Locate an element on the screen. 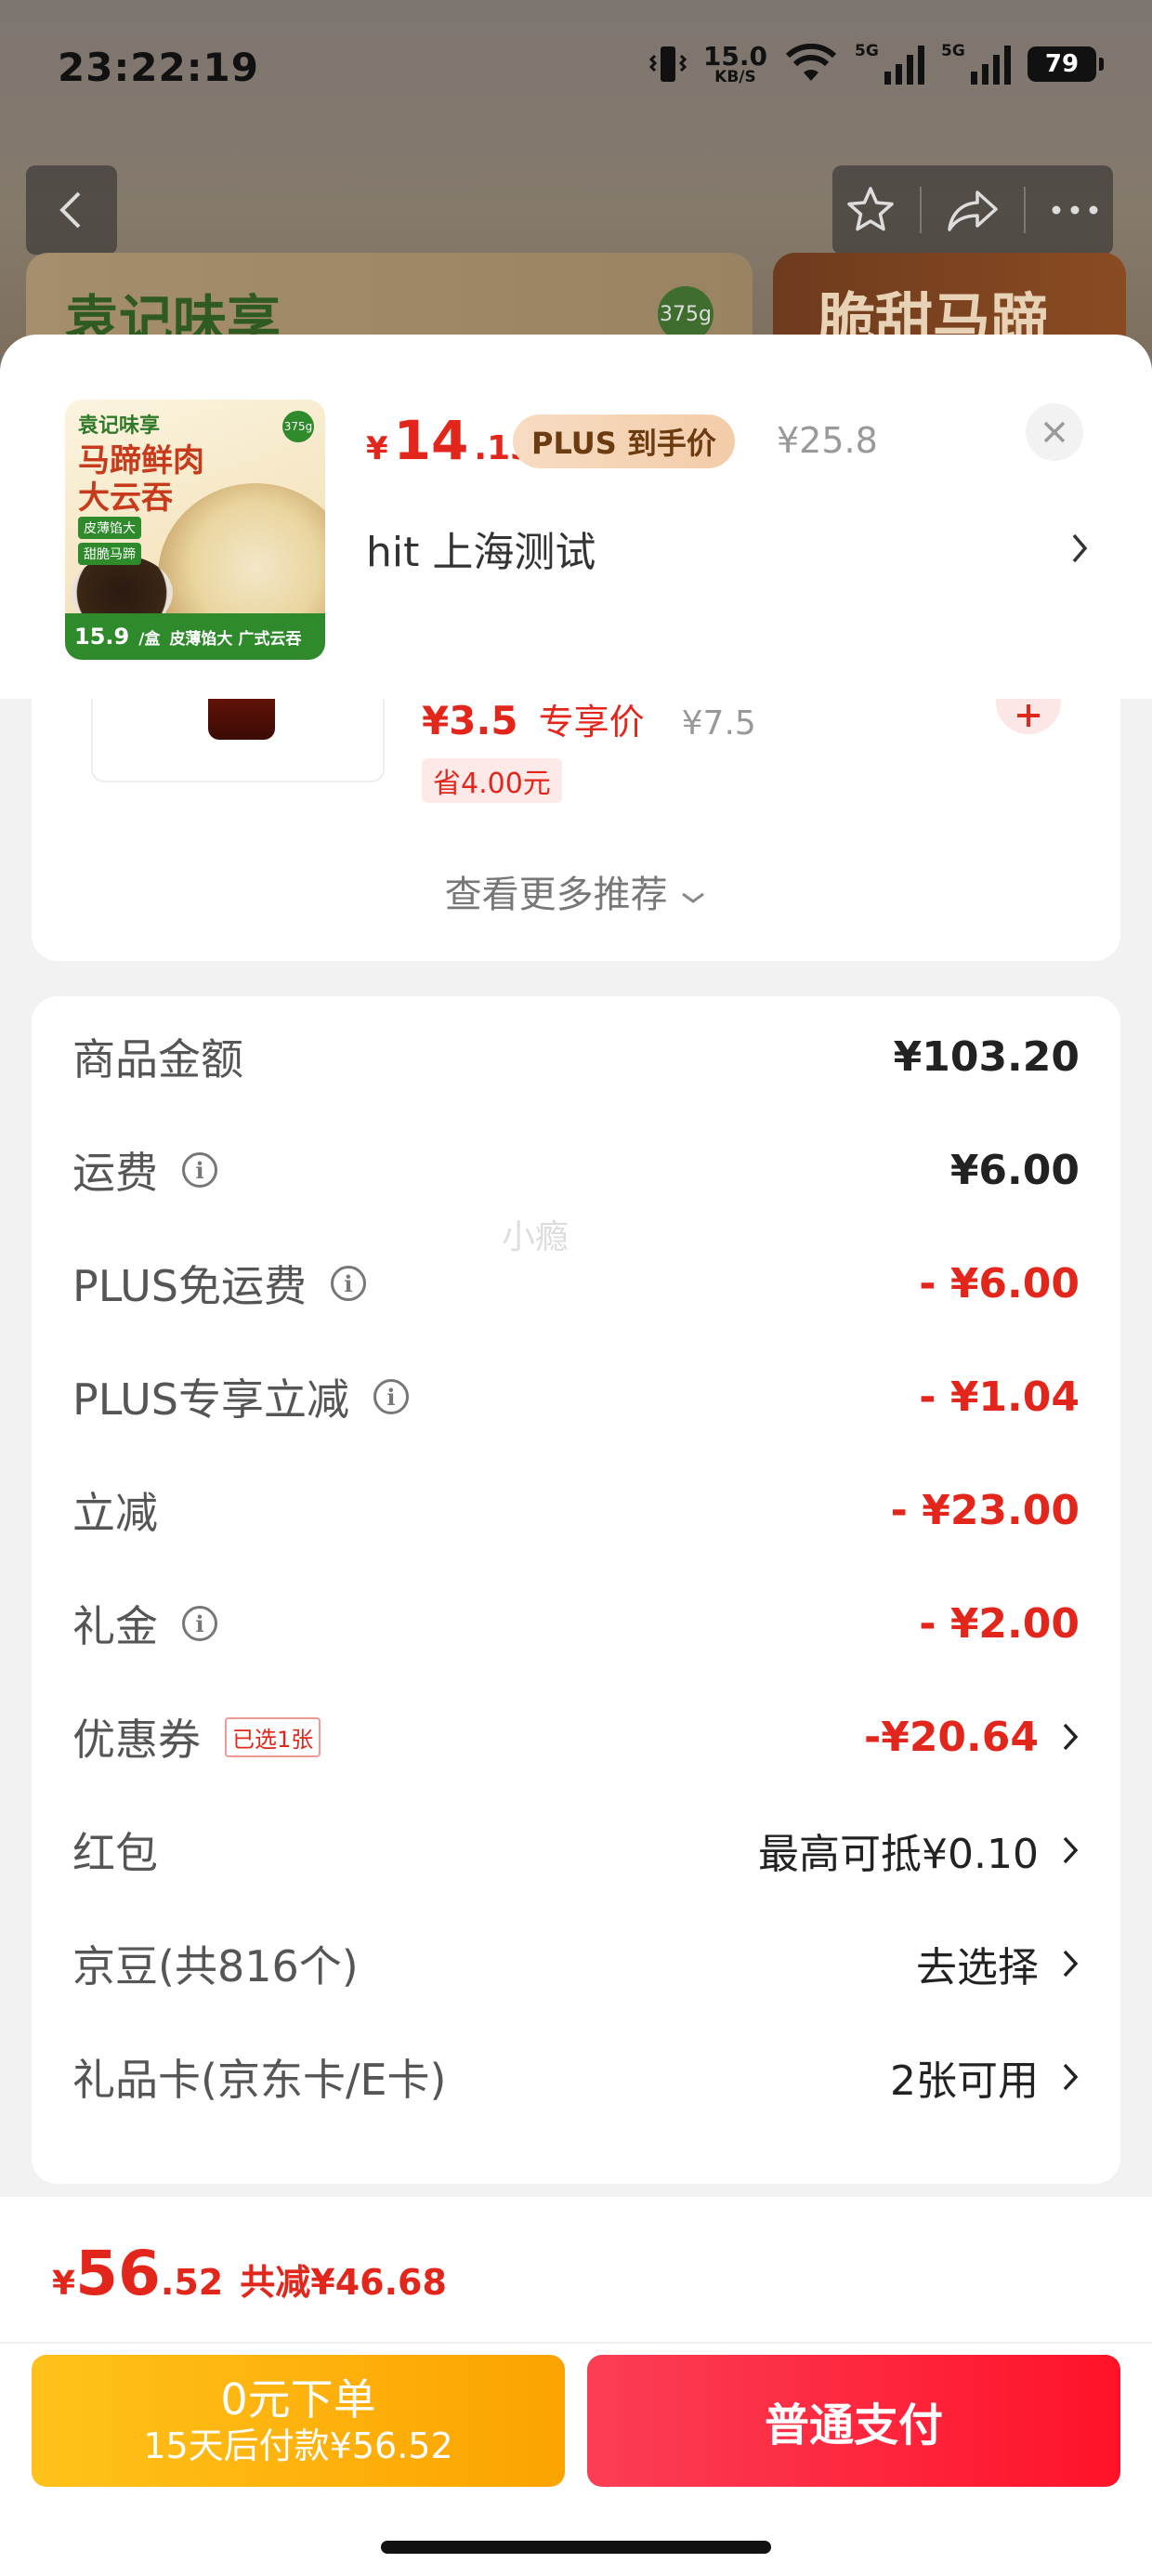  back-button is located at coordinates (71, 210).